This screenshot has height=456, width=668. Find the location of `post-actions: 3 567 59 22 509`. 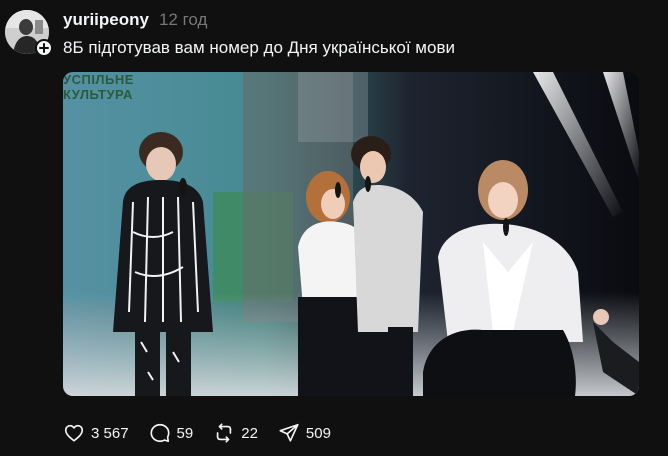

post-actions: 3 567 59 22 509 is located at coordinates (207, 433).